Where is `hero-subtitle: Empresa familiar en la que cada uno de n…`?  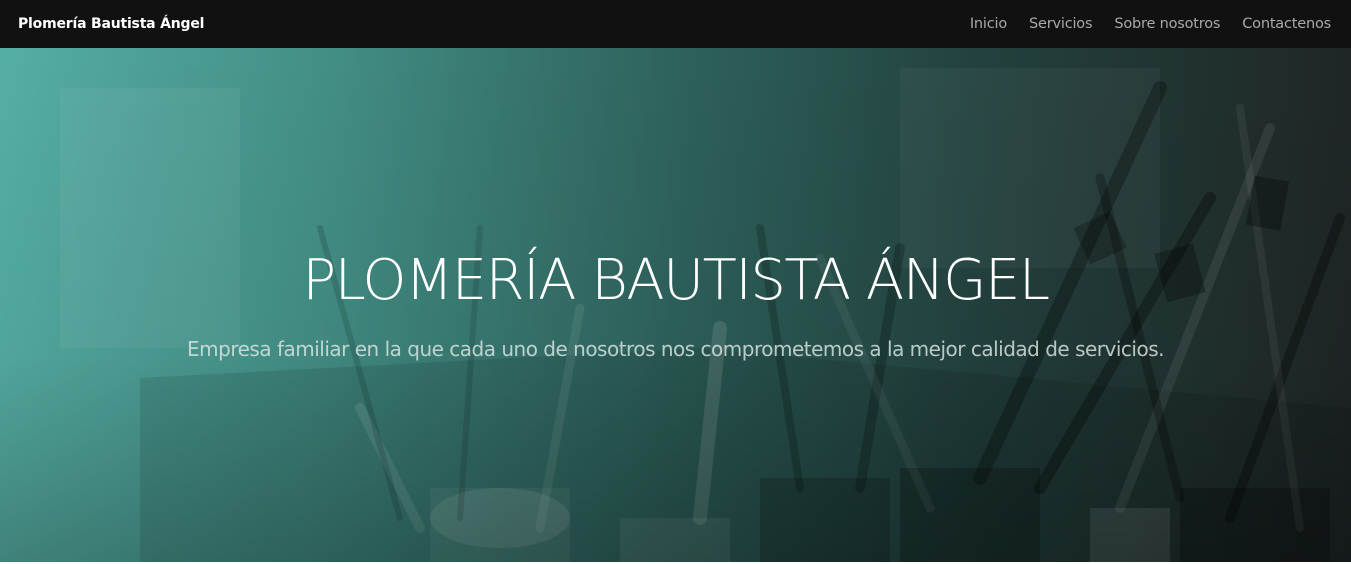 hero-subtitle: Empresa familiar en la que cada uno de n… is located at coordinates (675, 349).